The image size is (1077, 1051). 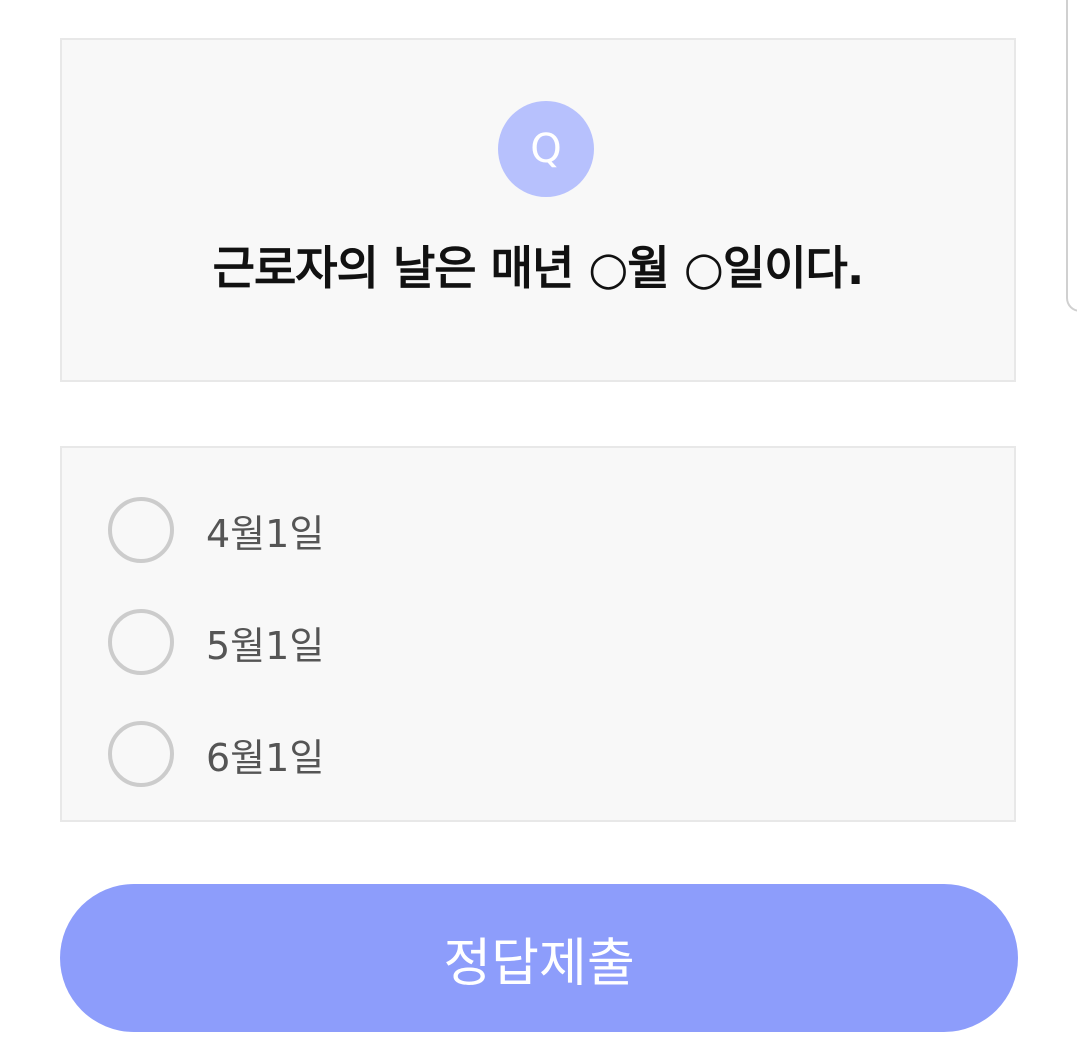 What do you see at coordinates (265, 645) in the screenshot?
I see `option-label: 5월1일` at bounding box center [265, 645].